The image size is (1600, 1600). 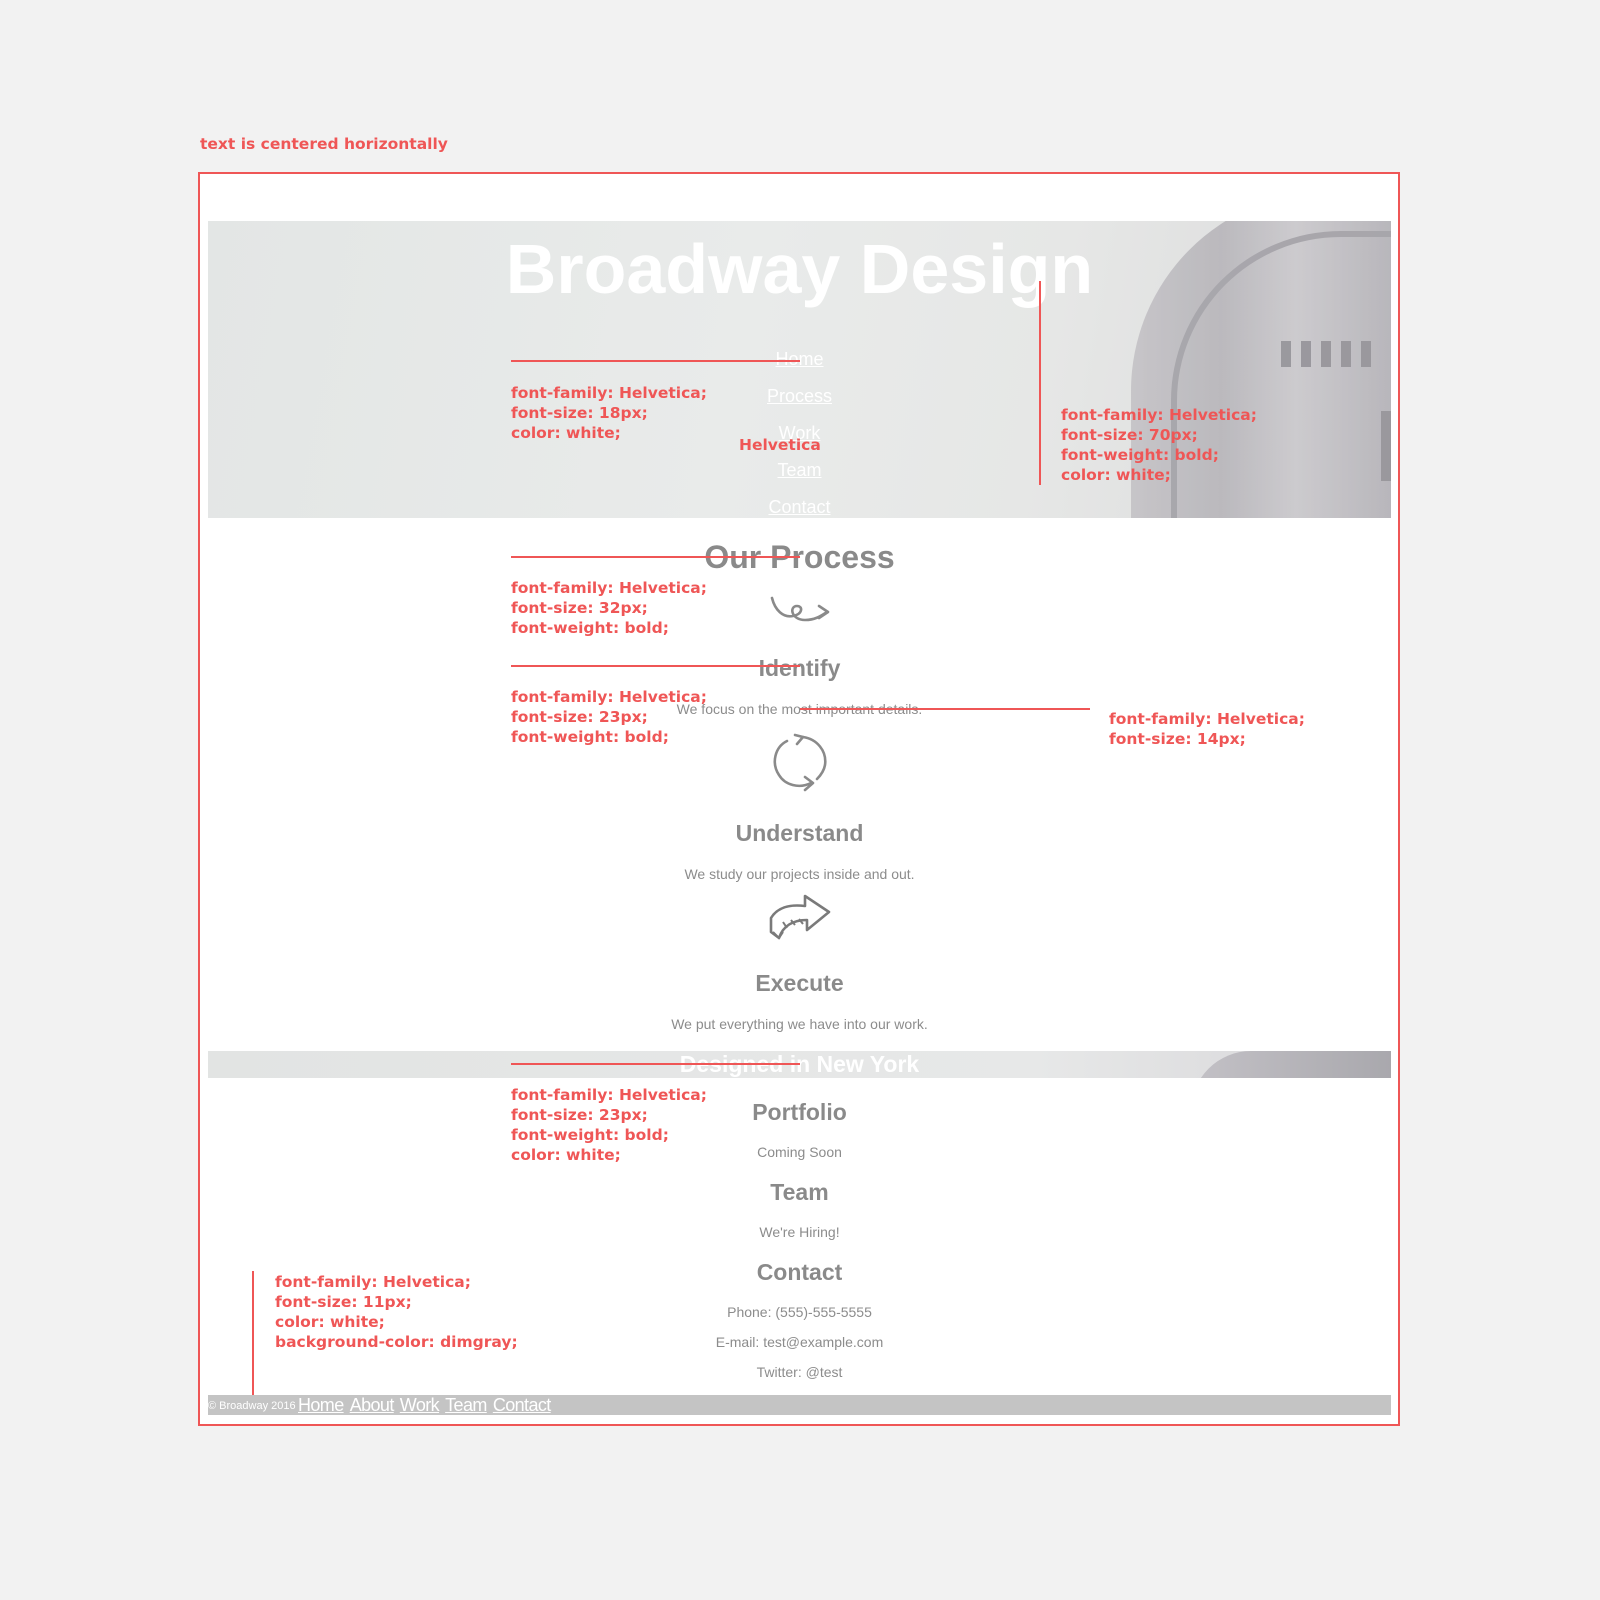 What do you see at coordinates (799, 668) in the screenshot?
I see `step-identify-title: Identify` at bounding box center [799, 668].